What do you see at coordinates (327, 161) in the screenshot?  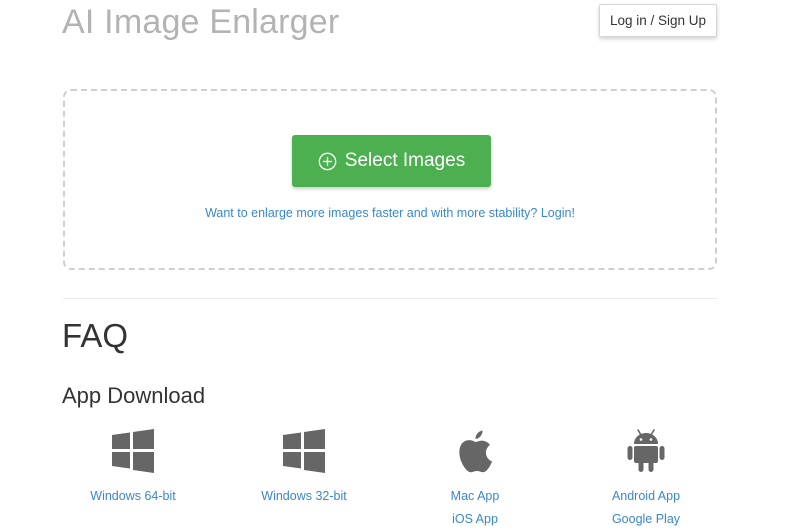 I see `plus-circle-icon` at bounding box center [327, 161].